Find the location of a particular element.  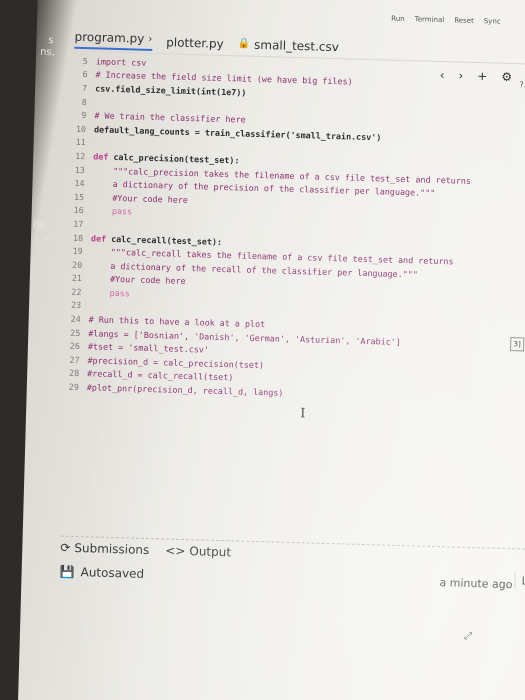

line-number: 13 is located at coordinates (80, 169).